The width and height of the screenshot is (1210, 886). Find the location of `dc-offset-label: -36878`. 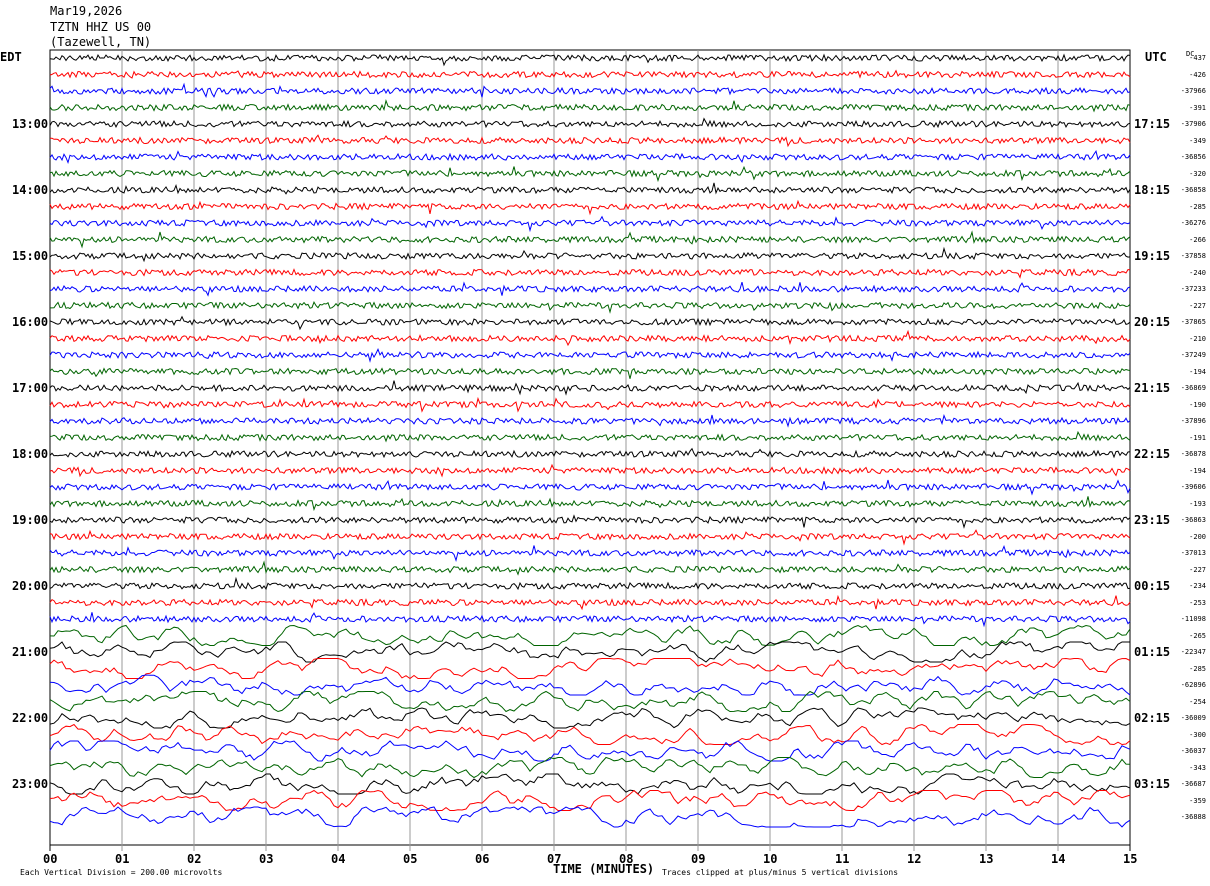

dc-offset-label: -36878 is located at coordinates (1193, 454).